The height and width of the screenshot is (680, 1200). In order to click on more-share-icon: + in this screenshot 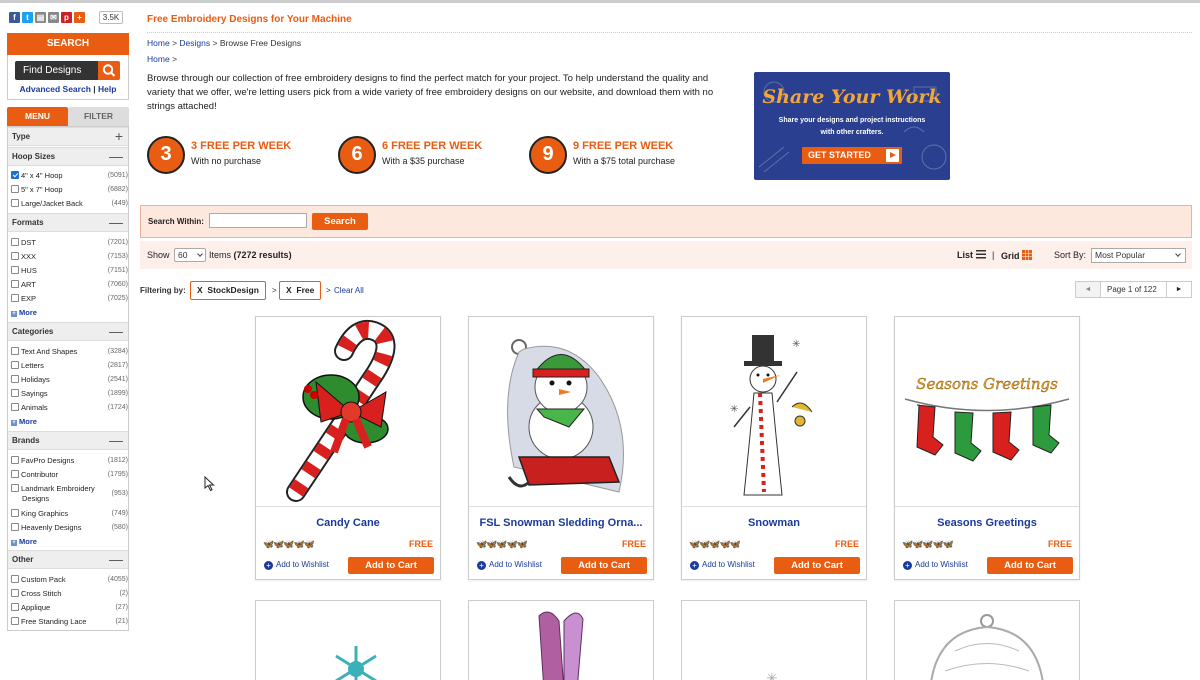, I will do `click(79, 17)`.